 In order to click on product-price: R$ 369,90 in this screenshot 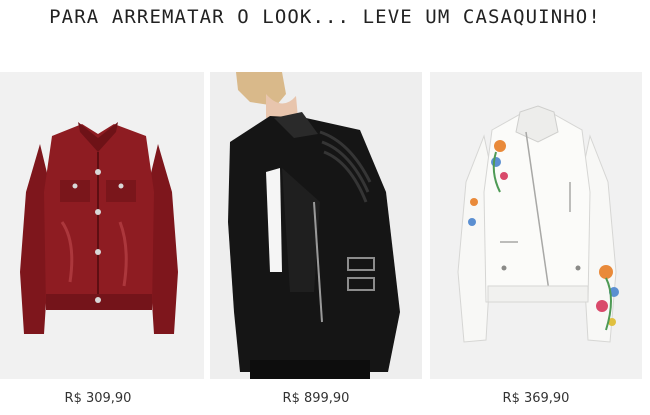, I will do `click(536, 398)`.